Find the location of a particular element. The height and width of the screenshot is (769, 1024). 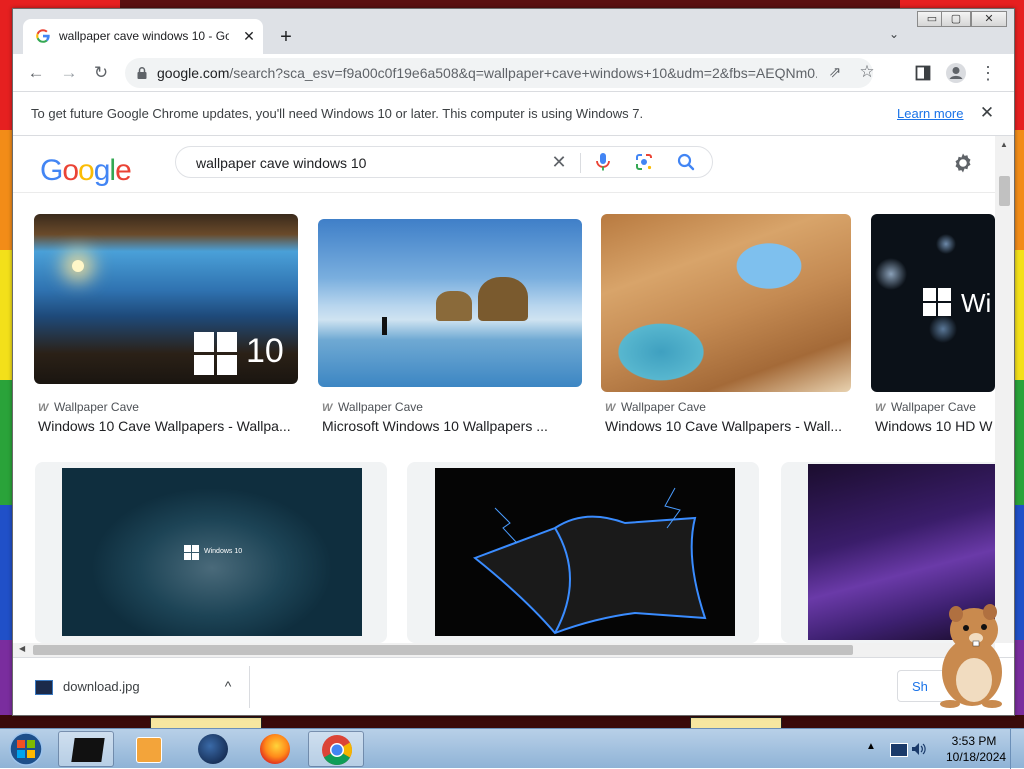

globe-app-icon is located at coordinates (213, 749).